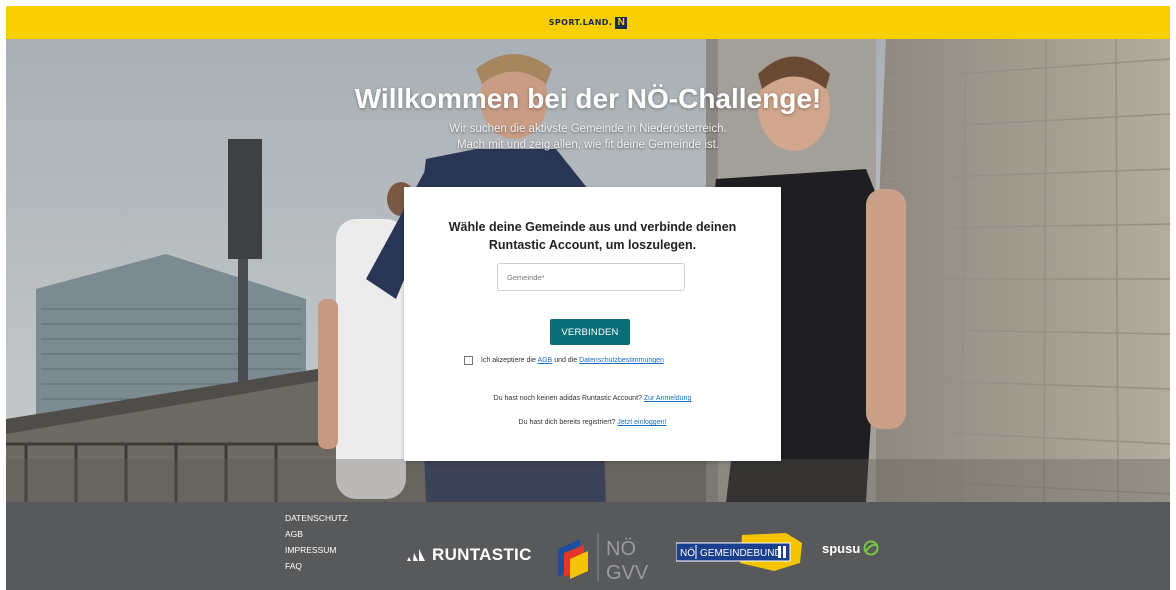 The image size is (1176, 590). I want to click on top-bar: SPORT.LAND. N, so click(588, 22).